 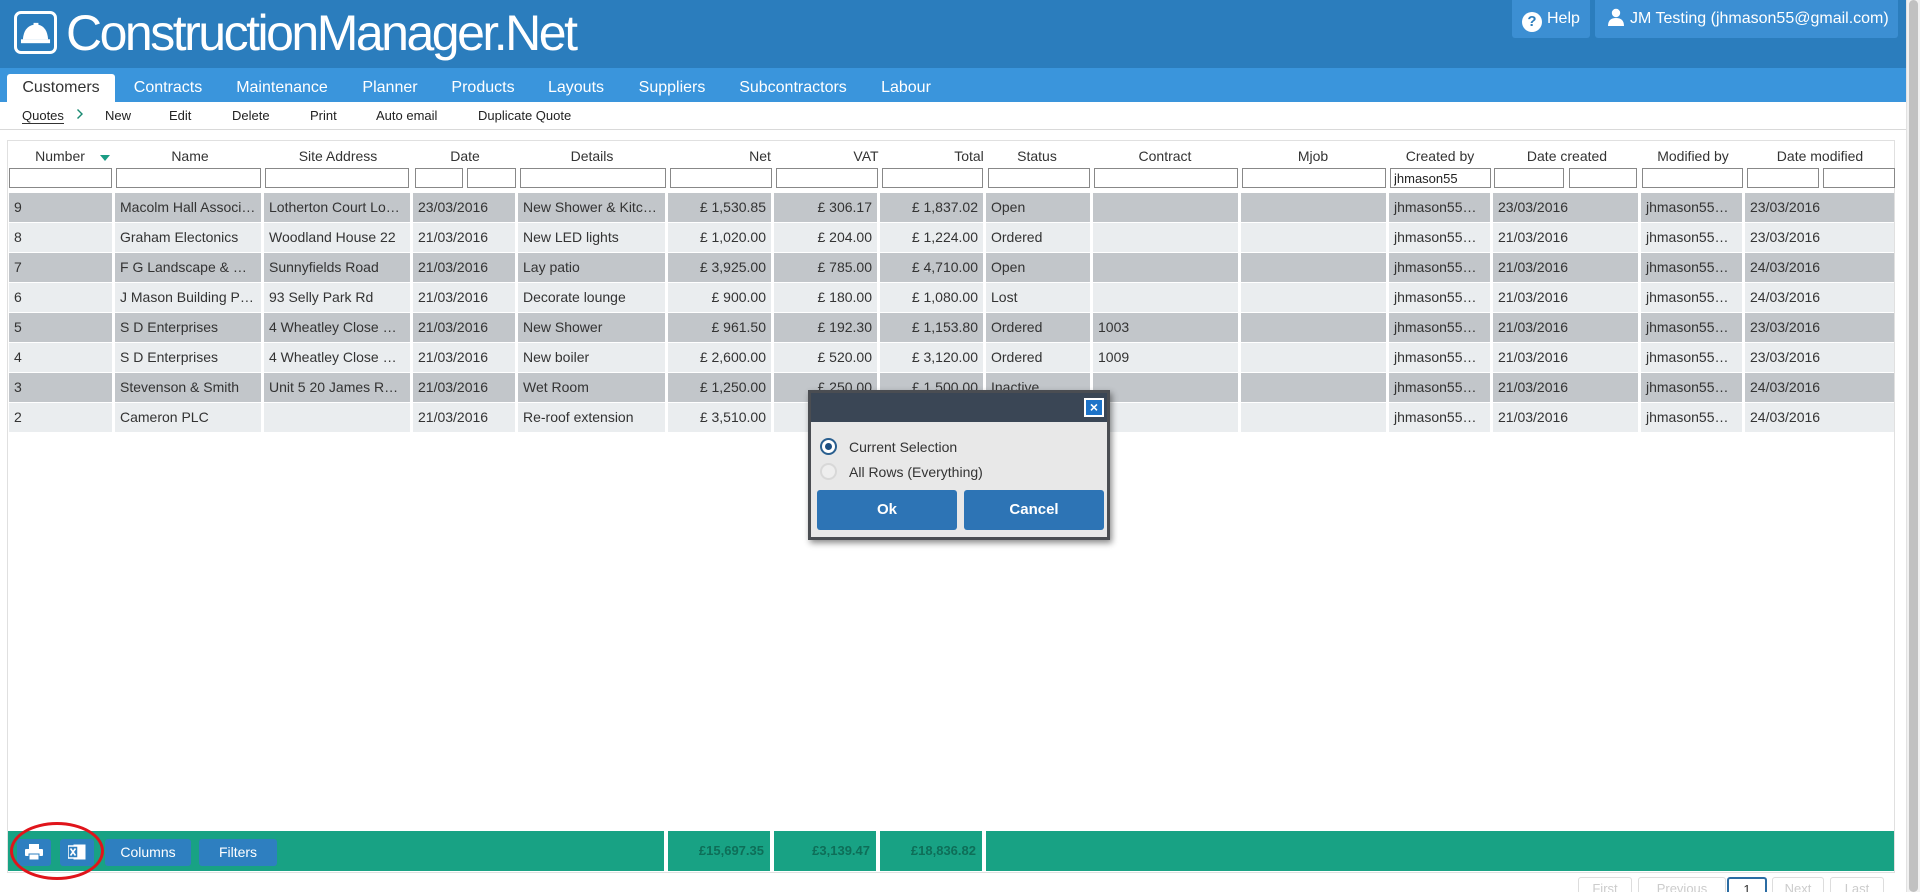 I want to click on ok-button: Ok, so click(x=887, y=510).